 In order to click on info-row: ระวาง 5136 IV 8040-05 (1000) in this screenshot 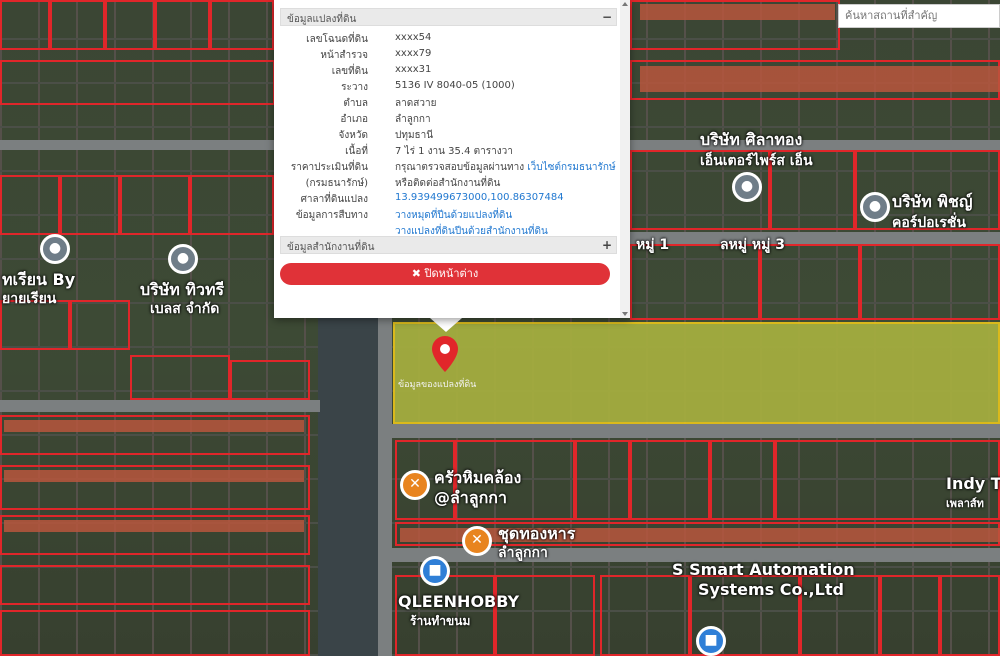, I will do `click(444, 87)`.